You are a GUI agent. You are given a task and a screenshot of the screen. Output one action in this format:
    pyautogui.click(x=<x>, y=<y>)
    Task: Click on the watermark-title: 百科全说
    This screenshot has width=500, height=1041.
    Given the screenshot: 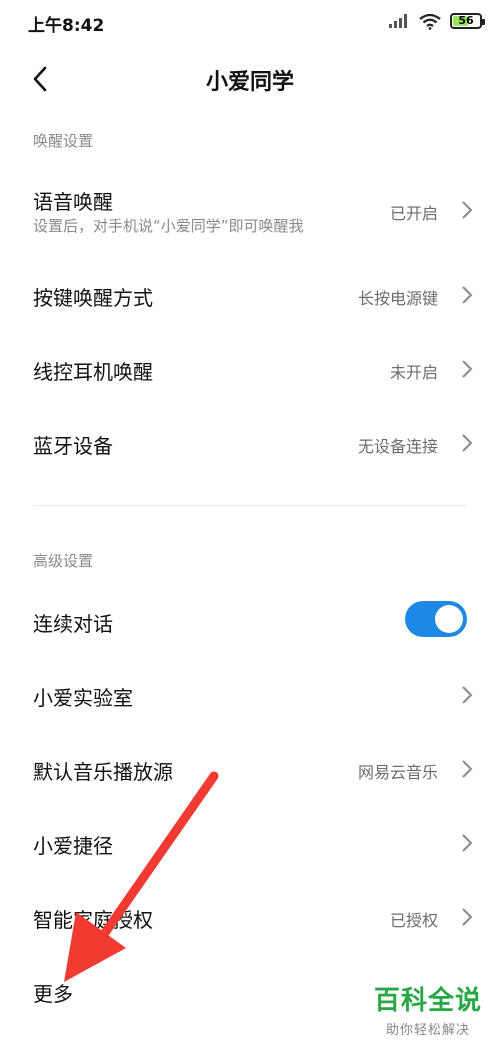 What is the action you would take?
    pyautogui.click(x=427, y=1001)
    